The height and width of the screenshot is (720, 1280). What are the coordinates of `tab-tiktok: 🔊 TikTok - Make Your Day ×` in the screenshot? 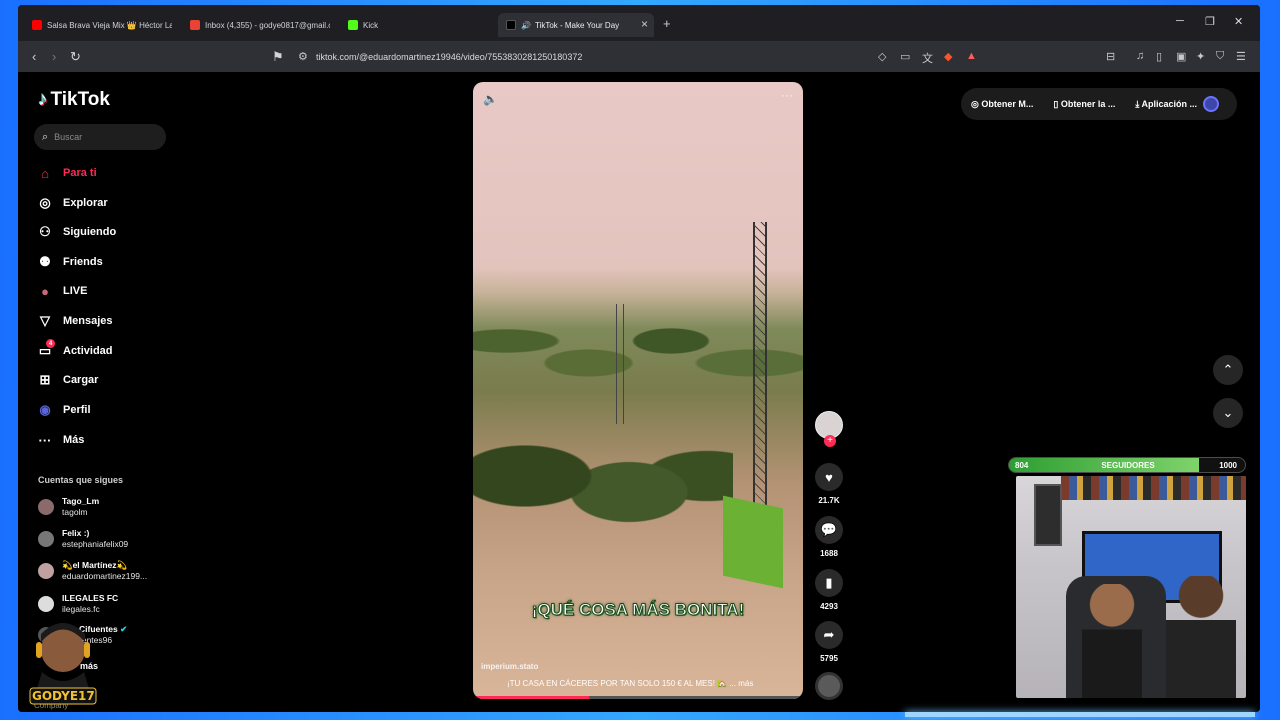 It's located at (576, 25).